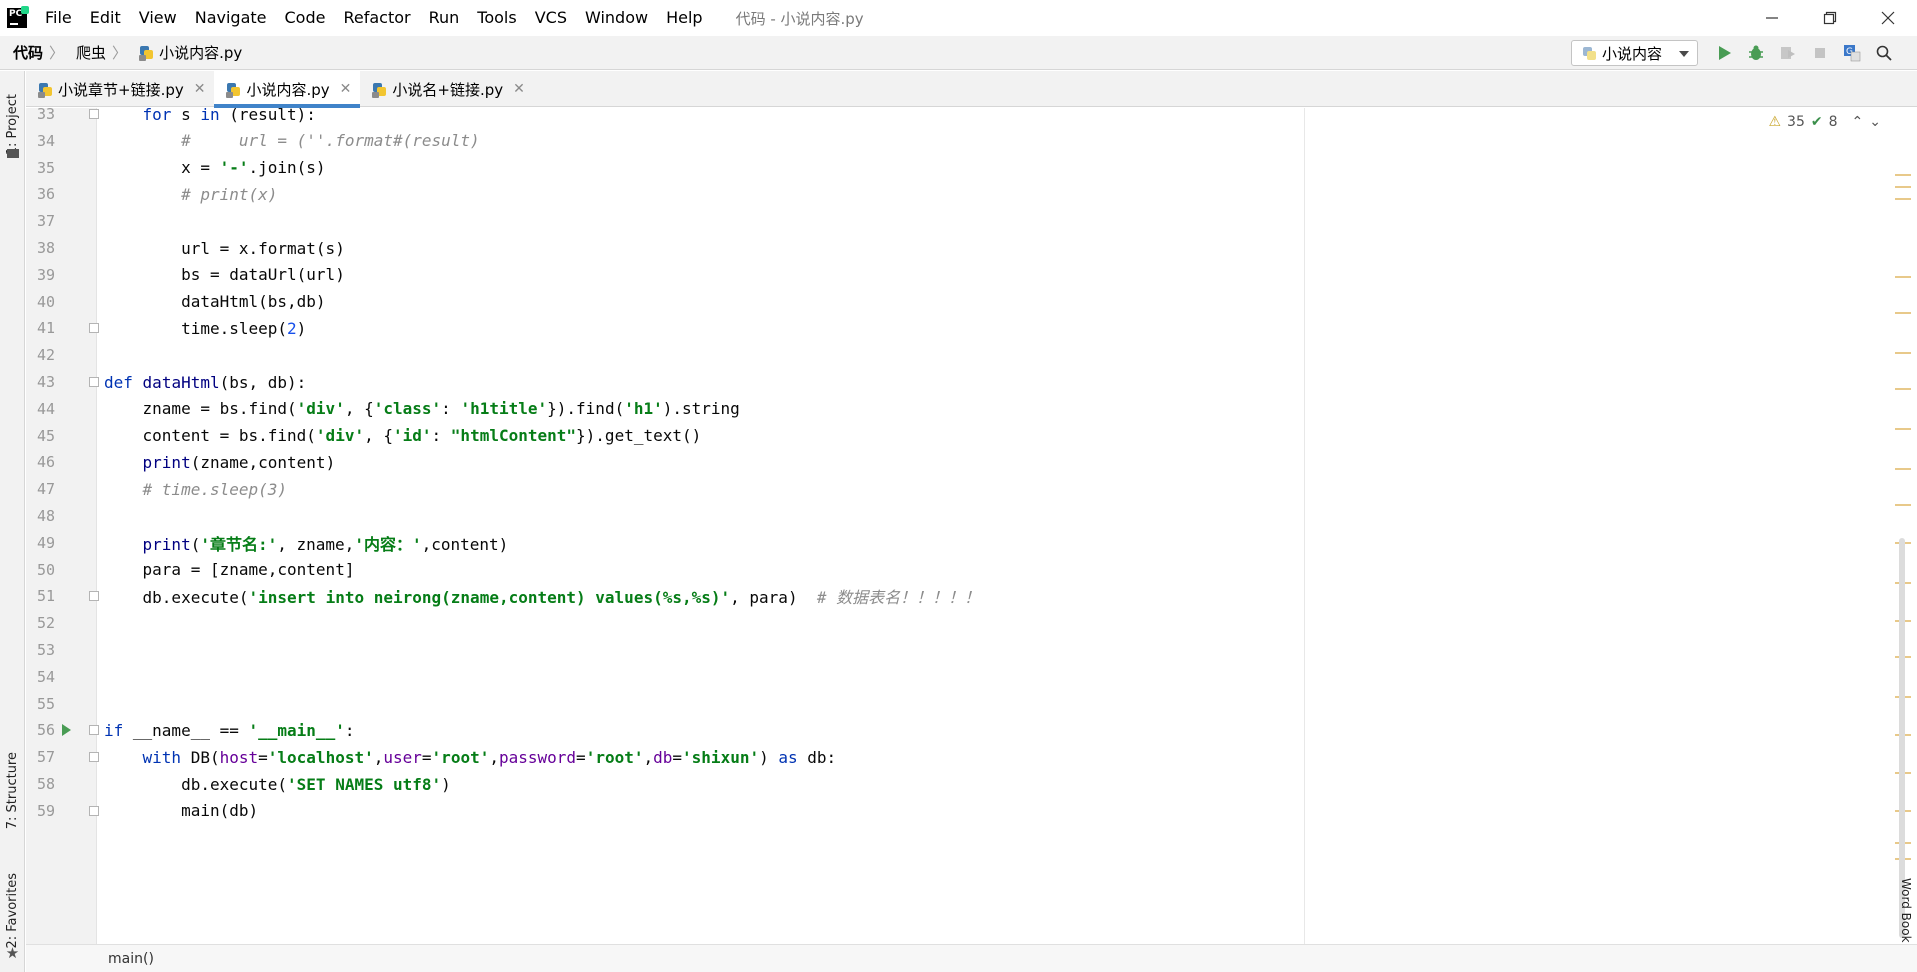  Describe the element at coordinates (45, 542) in the screenshot. I see `line-number: 49` at that location.